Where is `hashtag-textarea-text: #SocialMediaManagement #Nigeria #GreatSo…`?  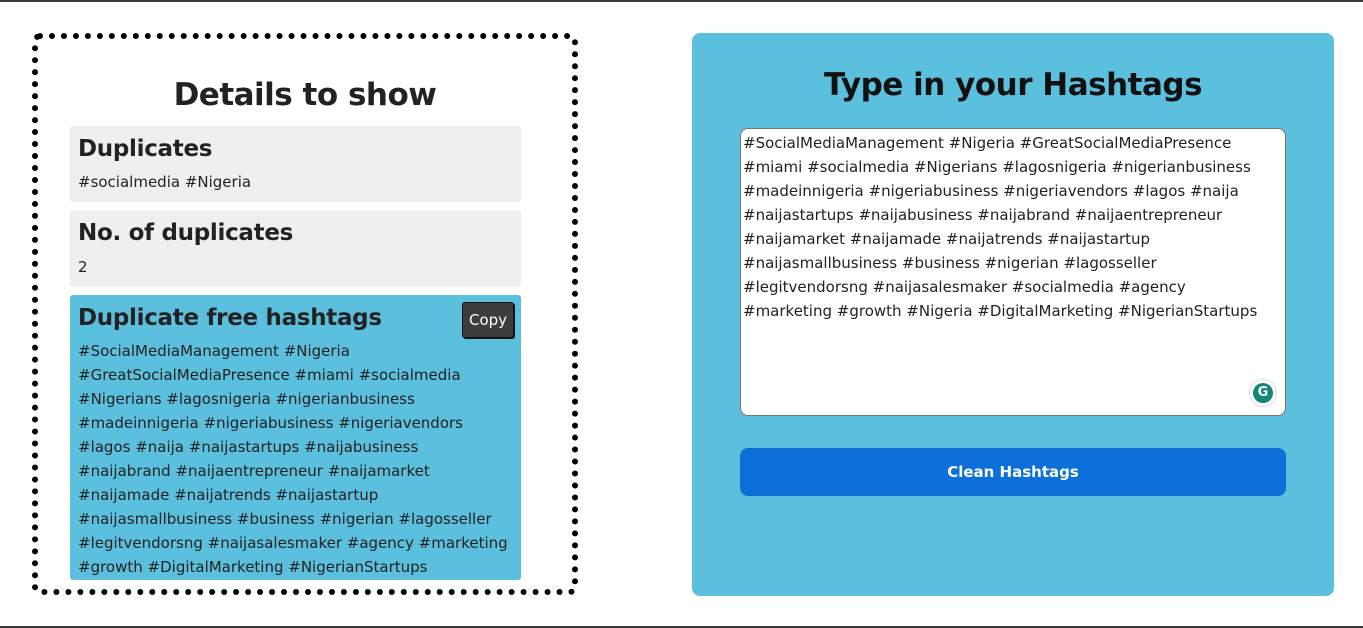
hashtag-textarea-text: #SocialMediaManagement #Nigeria #GreatSo… is located at coordinates (1000, 227).